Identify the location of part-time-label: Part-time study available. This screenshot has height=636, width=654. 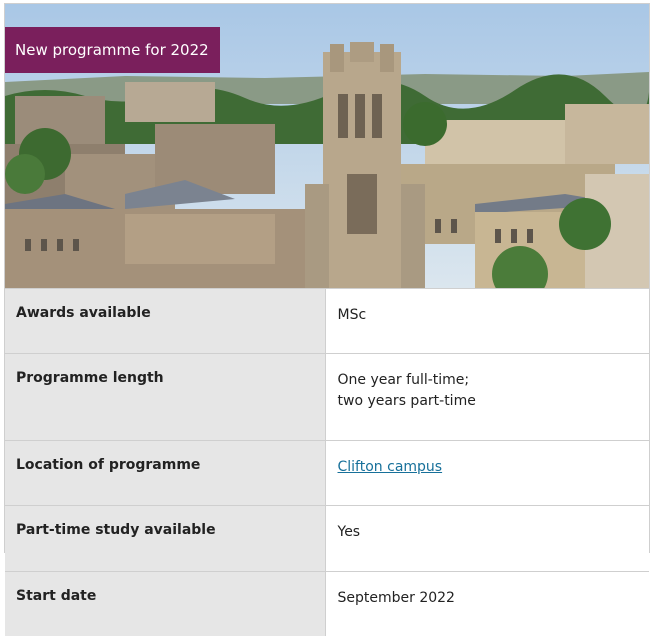
(165, 539).